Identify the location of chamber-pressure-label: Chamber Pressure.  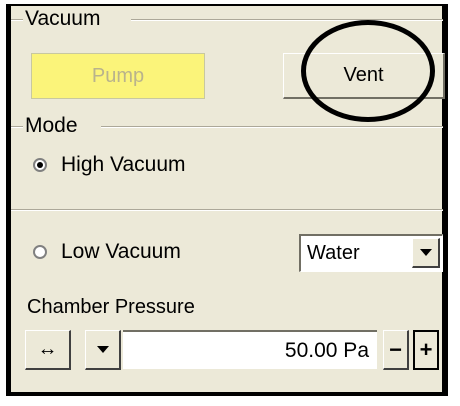
(111, 307).